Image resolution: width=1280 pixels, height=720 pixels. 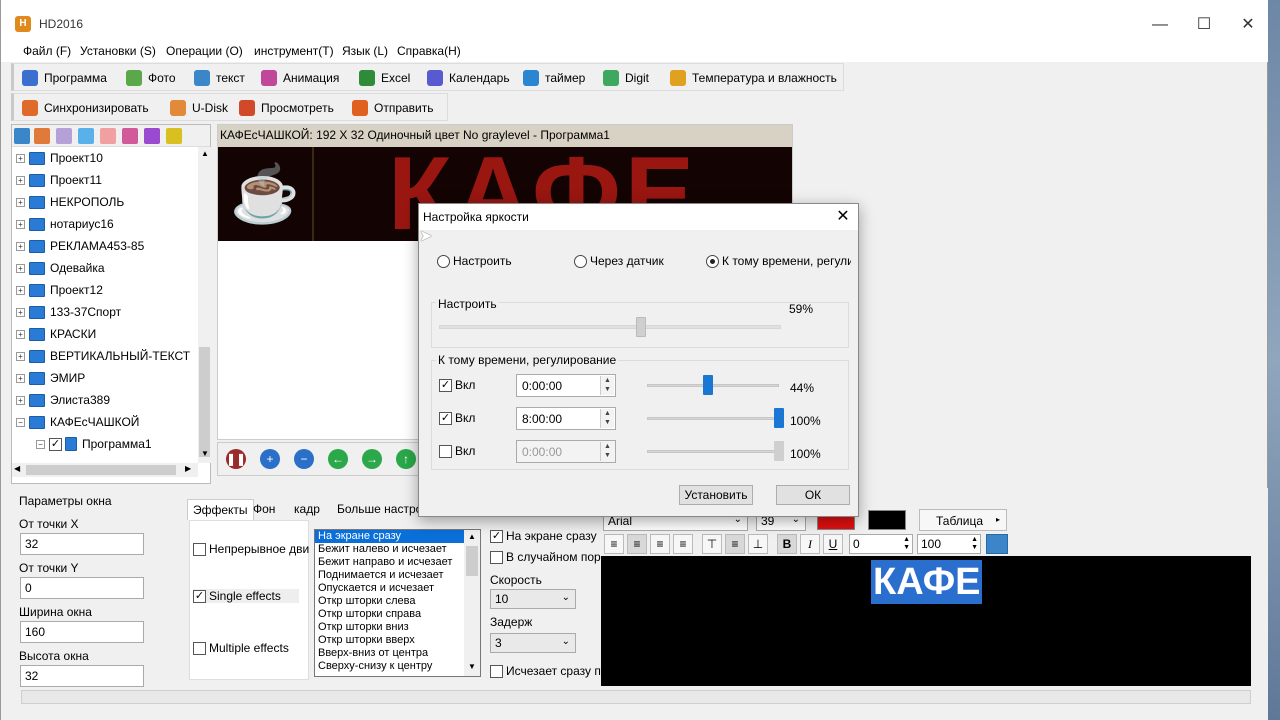 I want to click on effect-list-item: Опускается и исчезает, so click(x=390, y=588).